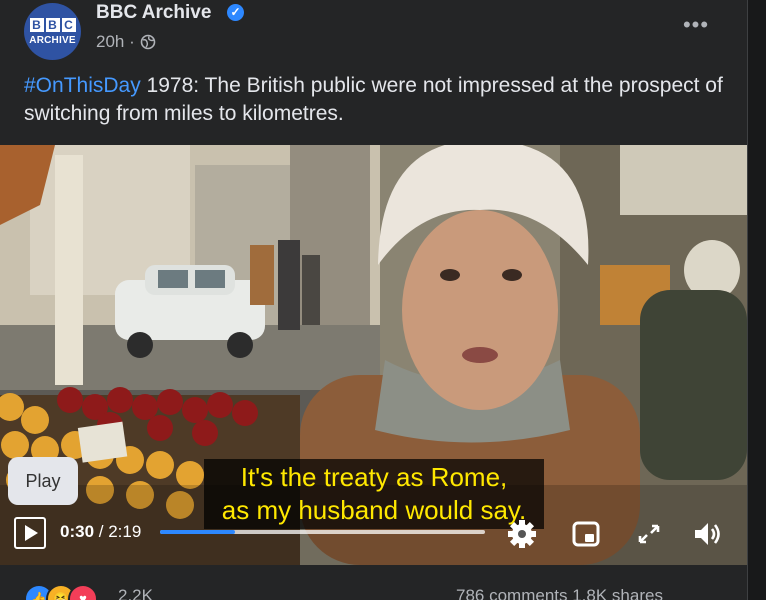 Image resolution: width=766 pixels, height=600 pixels. I want to click on progress-fill, so click(197, 532).